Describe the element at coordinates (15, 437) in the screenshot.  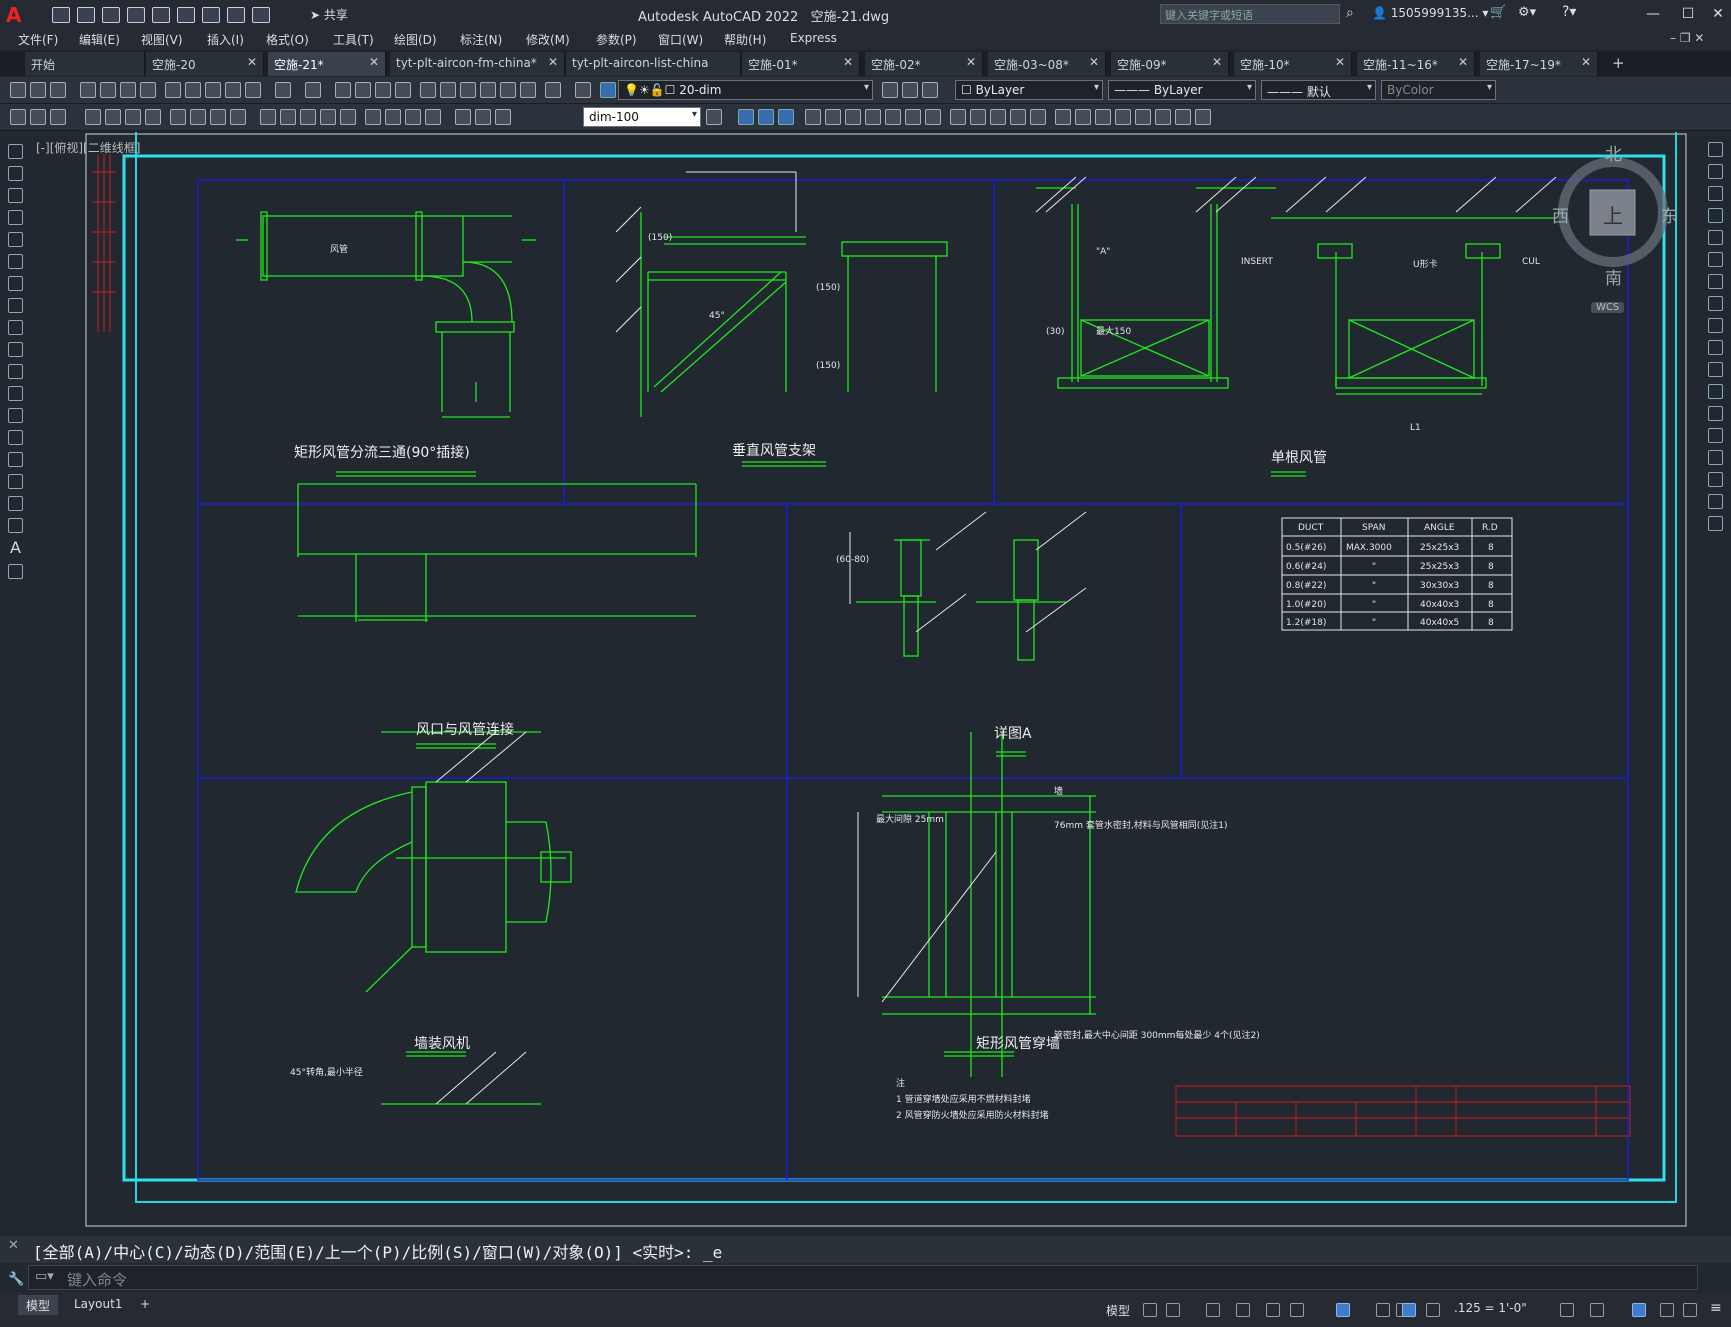
I see `point-icon` at that location.